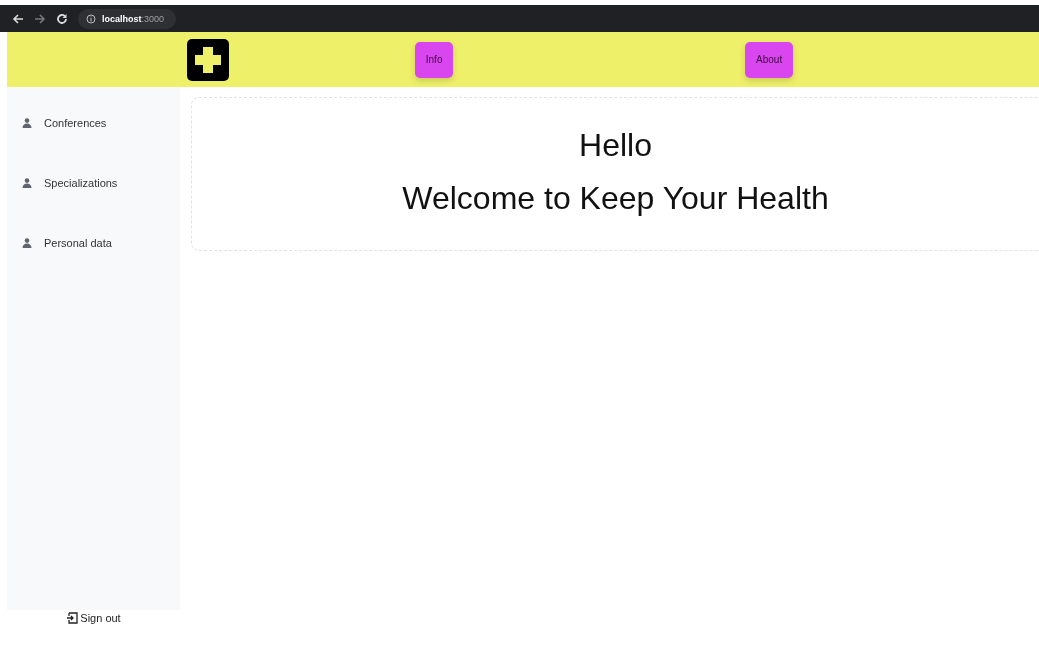  Describe the element at coordinates (133, 18) in the screenshot. I see `address-text: localhost:3000` at that location.